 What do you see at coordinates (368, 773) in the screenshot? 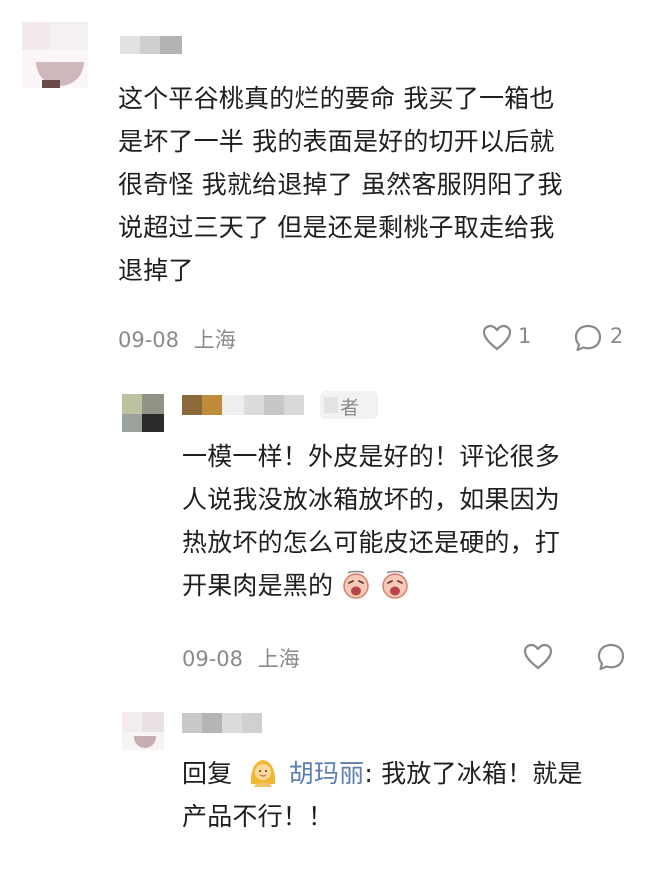
I see `reply-colon: :` at bounding box center [368, 773].